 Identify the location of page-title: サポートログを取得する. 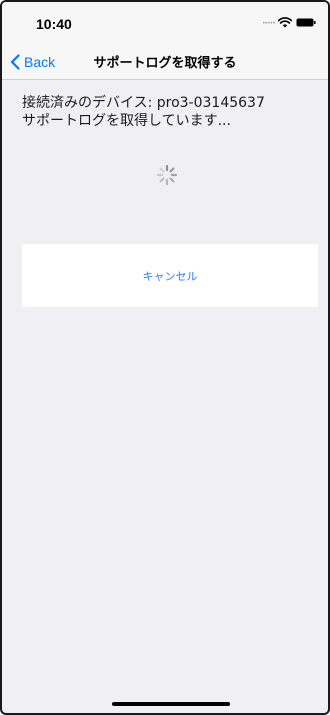
(165, 63).